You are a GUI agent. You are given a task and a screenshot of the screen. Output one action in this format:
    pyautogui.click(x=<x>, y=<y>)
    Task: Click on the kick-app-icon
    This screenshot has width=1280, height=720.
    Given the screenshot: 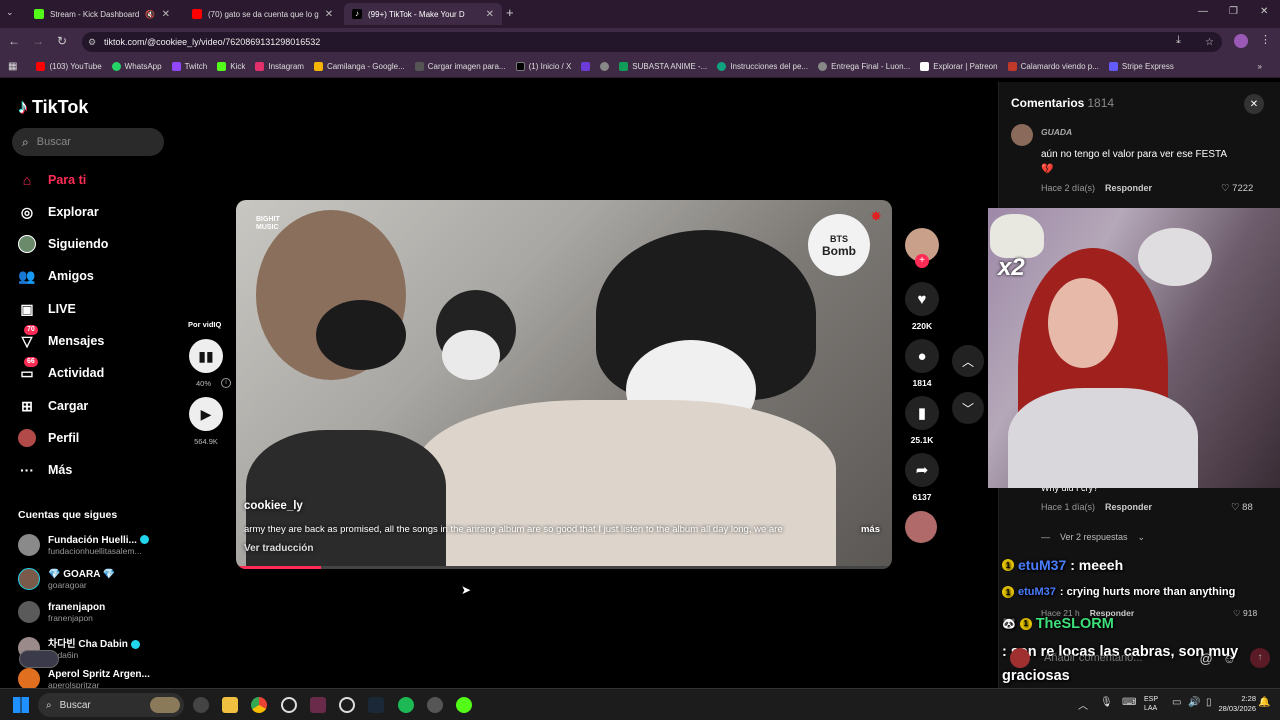 What is the action you would take?
    pyautogui.click(x=464, y=705)
    